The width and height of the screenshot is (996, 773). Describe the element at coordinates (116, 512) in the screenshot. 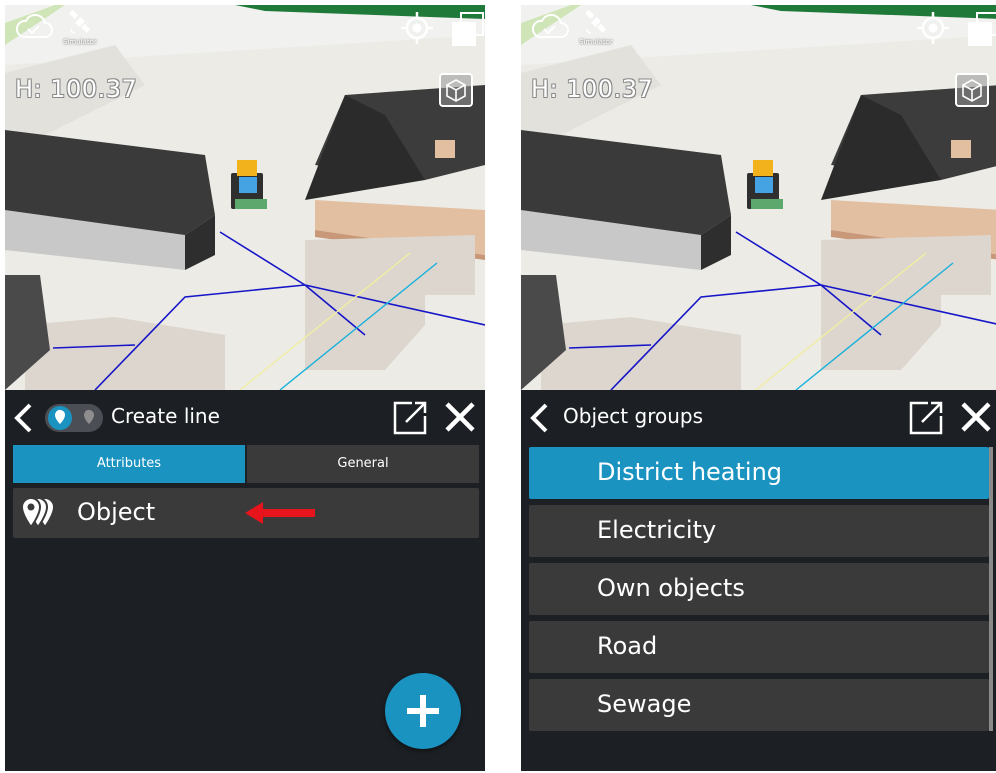

I see `attribute-row-label: Object` at that location.